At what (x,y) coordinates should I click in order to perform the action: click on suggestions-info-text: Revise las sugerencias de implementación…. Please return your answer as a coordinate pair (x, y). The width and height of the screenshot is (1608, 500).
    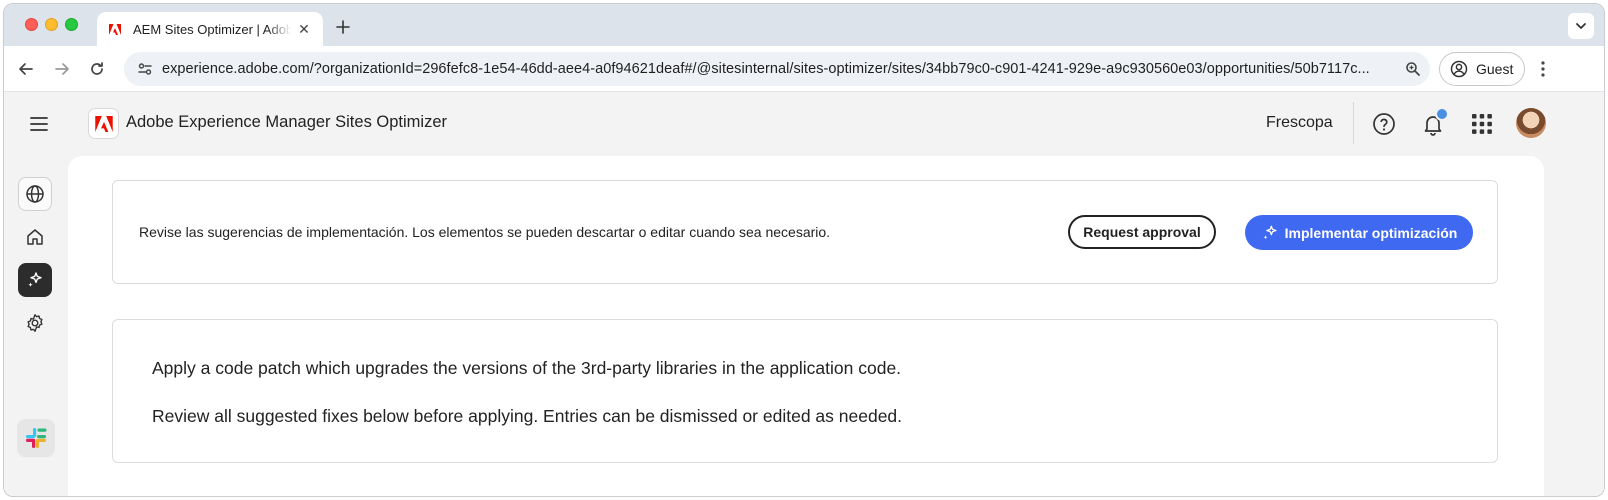
    Looking at the image, I should click on (485, 232).